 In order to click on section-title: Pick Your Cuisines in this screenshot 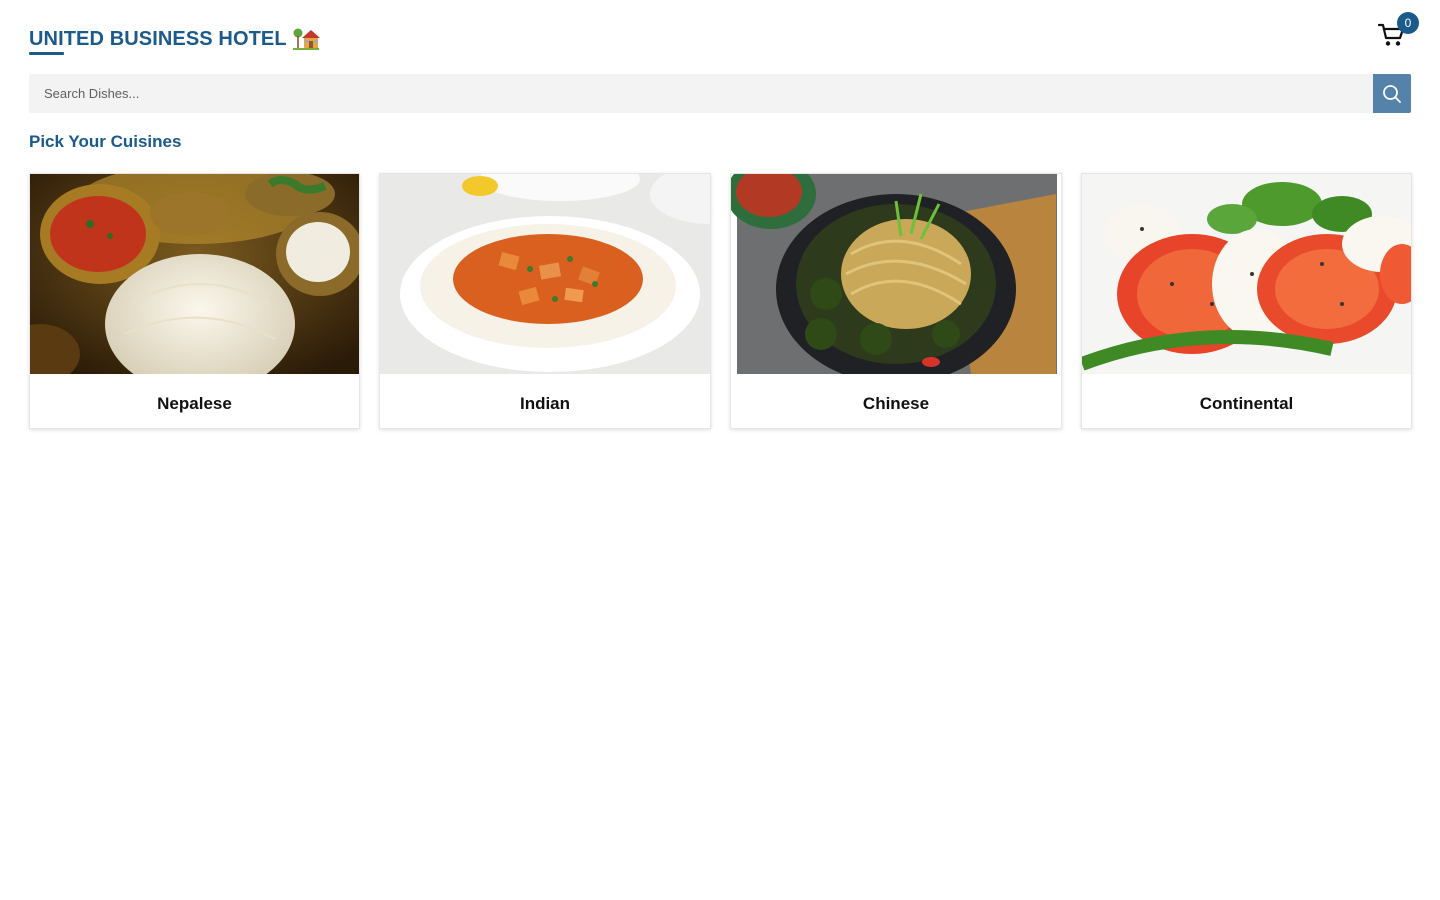, I will do `click(105, 141)`.